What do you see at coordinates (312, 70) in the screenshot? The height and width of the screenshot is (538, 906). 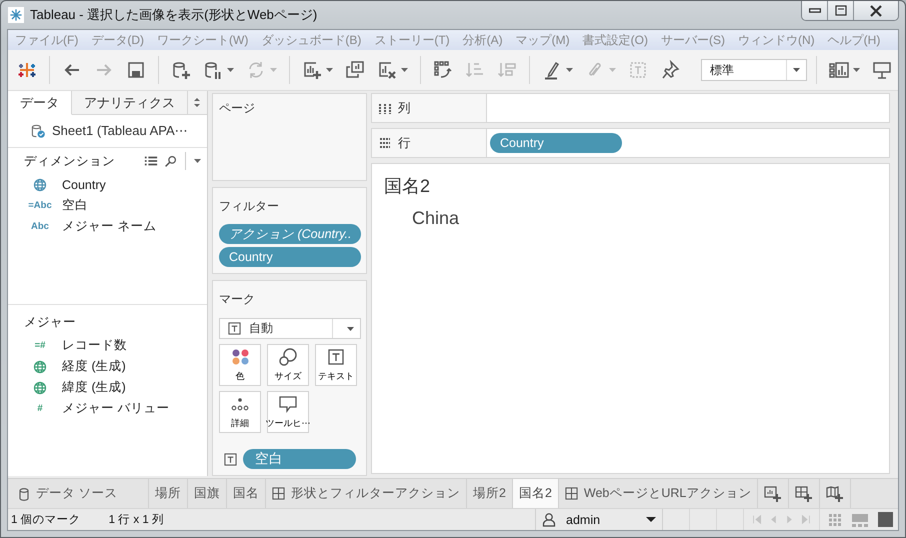 I see `chart-plus-icon` at bounding box center [312, 70].